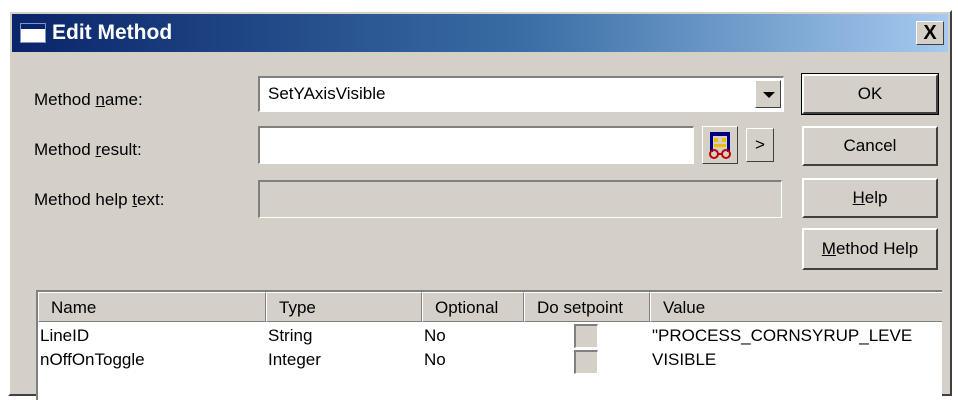 The height and width of the screenshot is (400, 958). What do you see at coordinates (151, 199) in the screenshot?
I see `label-text: ext:` at bounding box center [151, 199].